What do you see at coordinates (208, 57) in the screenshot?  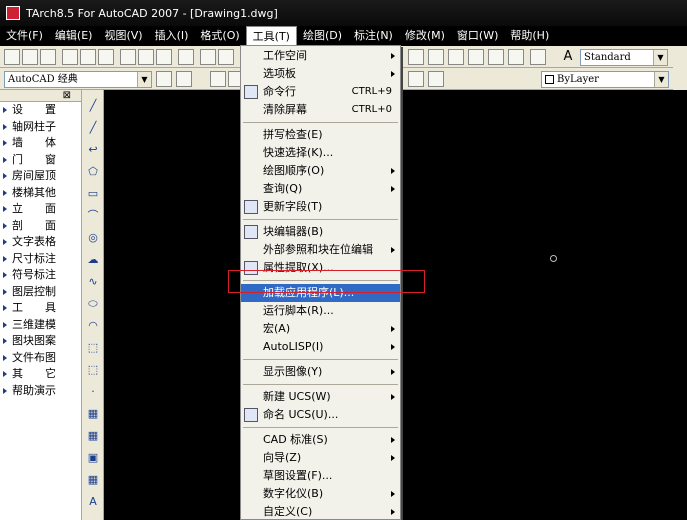 I see `undo-icon` at bounding box center [208, 57].